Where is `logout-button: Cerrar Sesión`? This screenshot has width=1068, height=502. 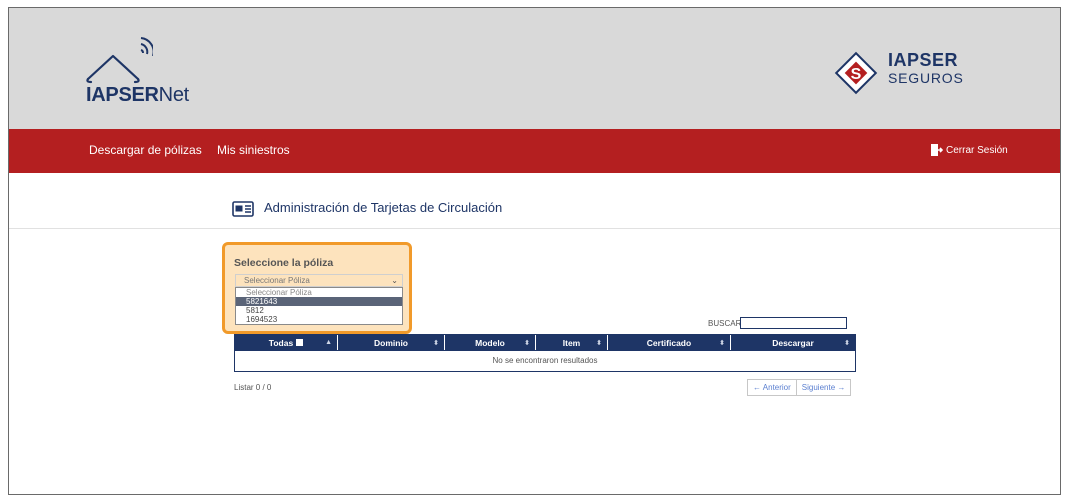 logout-button: Cerrar Sesión is located at coordinates (969, 150).